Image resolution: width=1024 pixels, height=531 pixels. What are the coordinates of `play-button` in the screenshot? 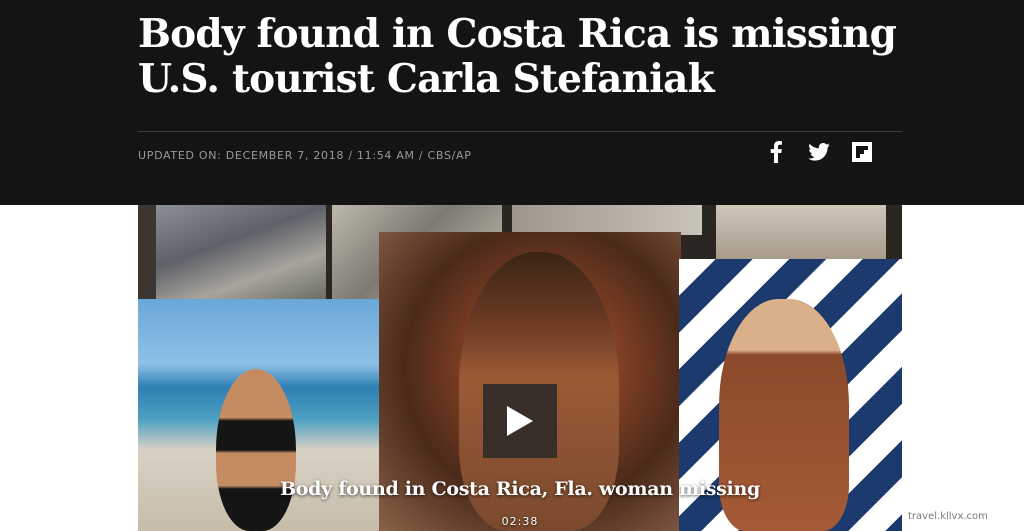 It's located at (520, 421).